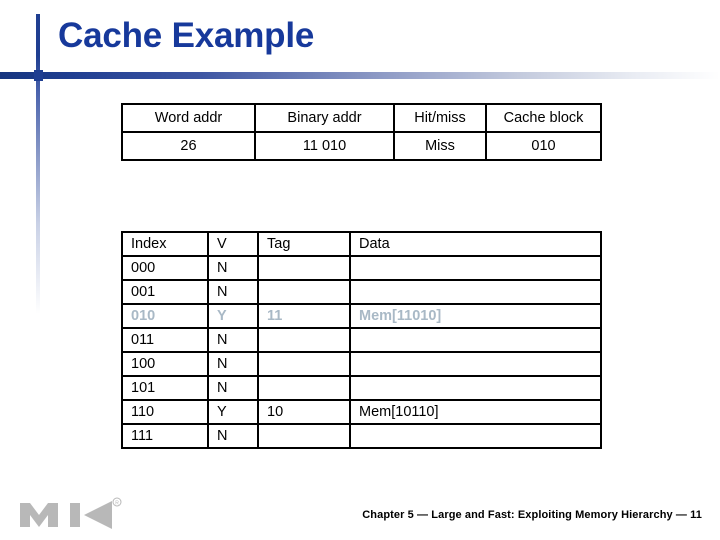  Describe the element at coordinates (165, 340) in the screenshot. I see `cell-index: 011` at that location.